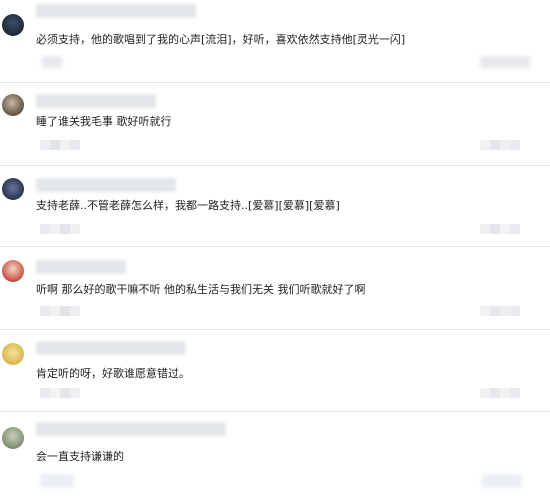 This screenshot has width=550, height=497. Describe the element at coordinates (104, 121) in the screenshot. I see `comment-text: 睡了谁关我毛事 歌好听就行` at that location.